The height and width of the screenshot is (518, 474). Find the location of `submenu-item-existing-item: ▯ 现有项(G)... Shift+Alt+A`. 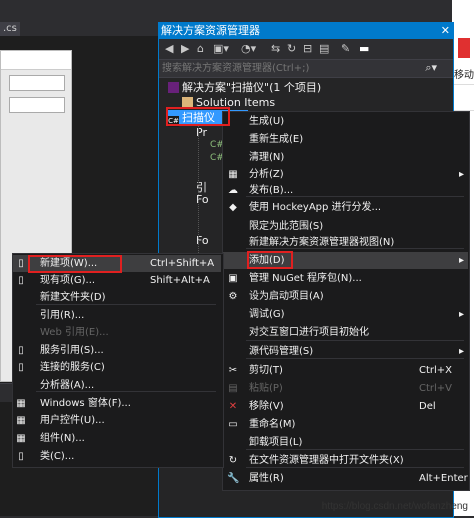

submenu-item-existing-item: ▯ 现有项(G)... Shift+Alt+A is located at coordinates (117, 280).